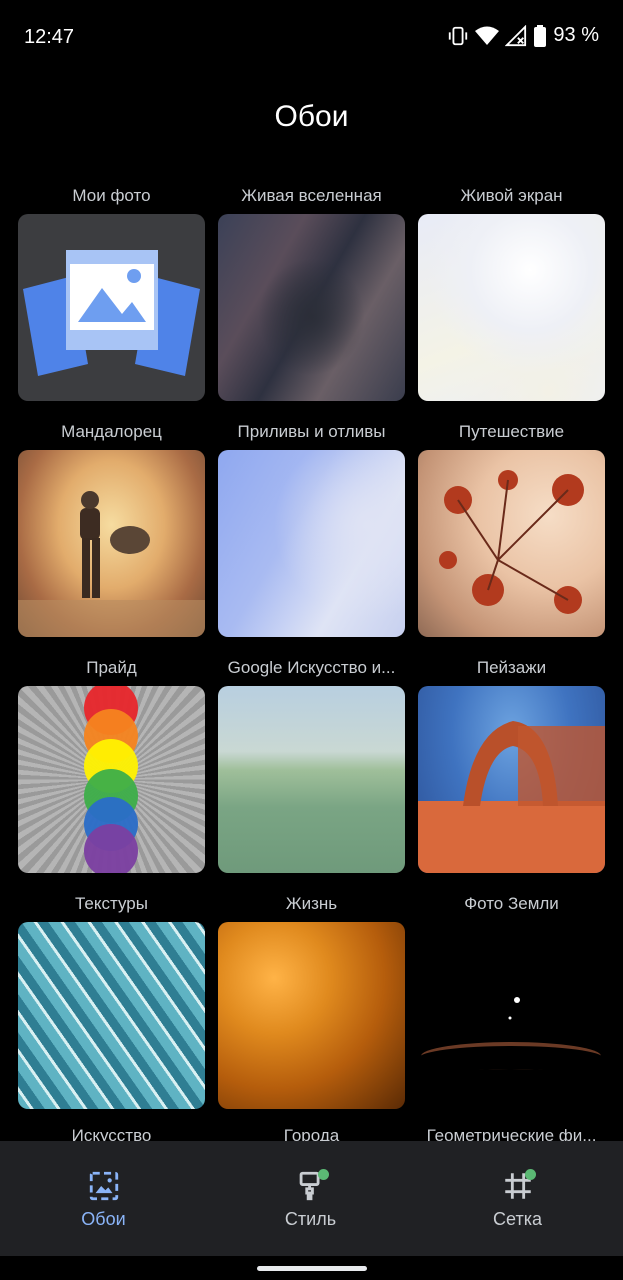 The image size is (623, 1280). Describe the element at coordinates (111, 564) in the screenshot. I see `mandalorian-figure` at that location.